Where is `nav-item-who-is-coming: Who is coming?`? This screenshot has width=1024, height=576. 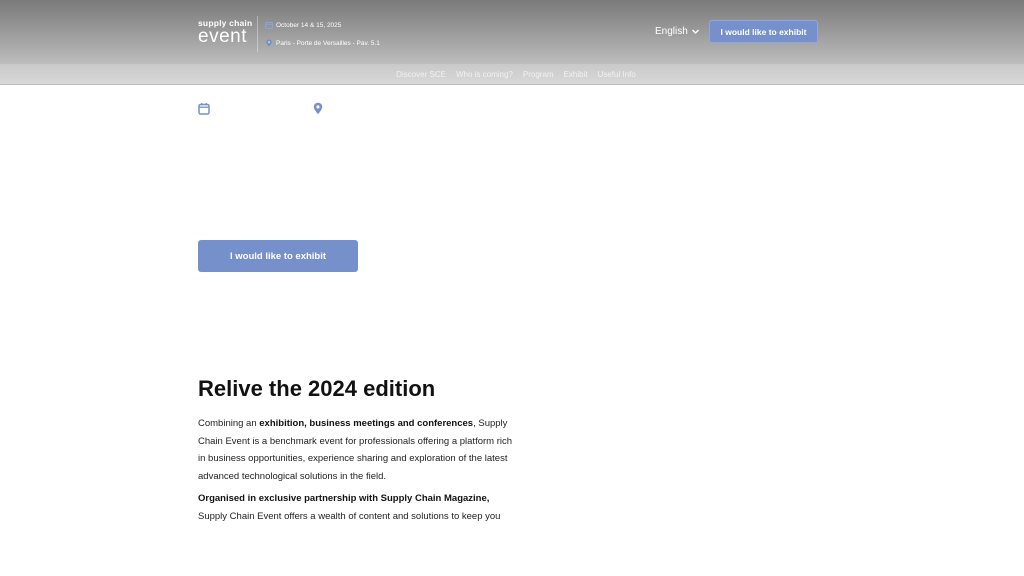 nav-item-who-is-coming: Who is coming? is located at coordinates (484, 74).